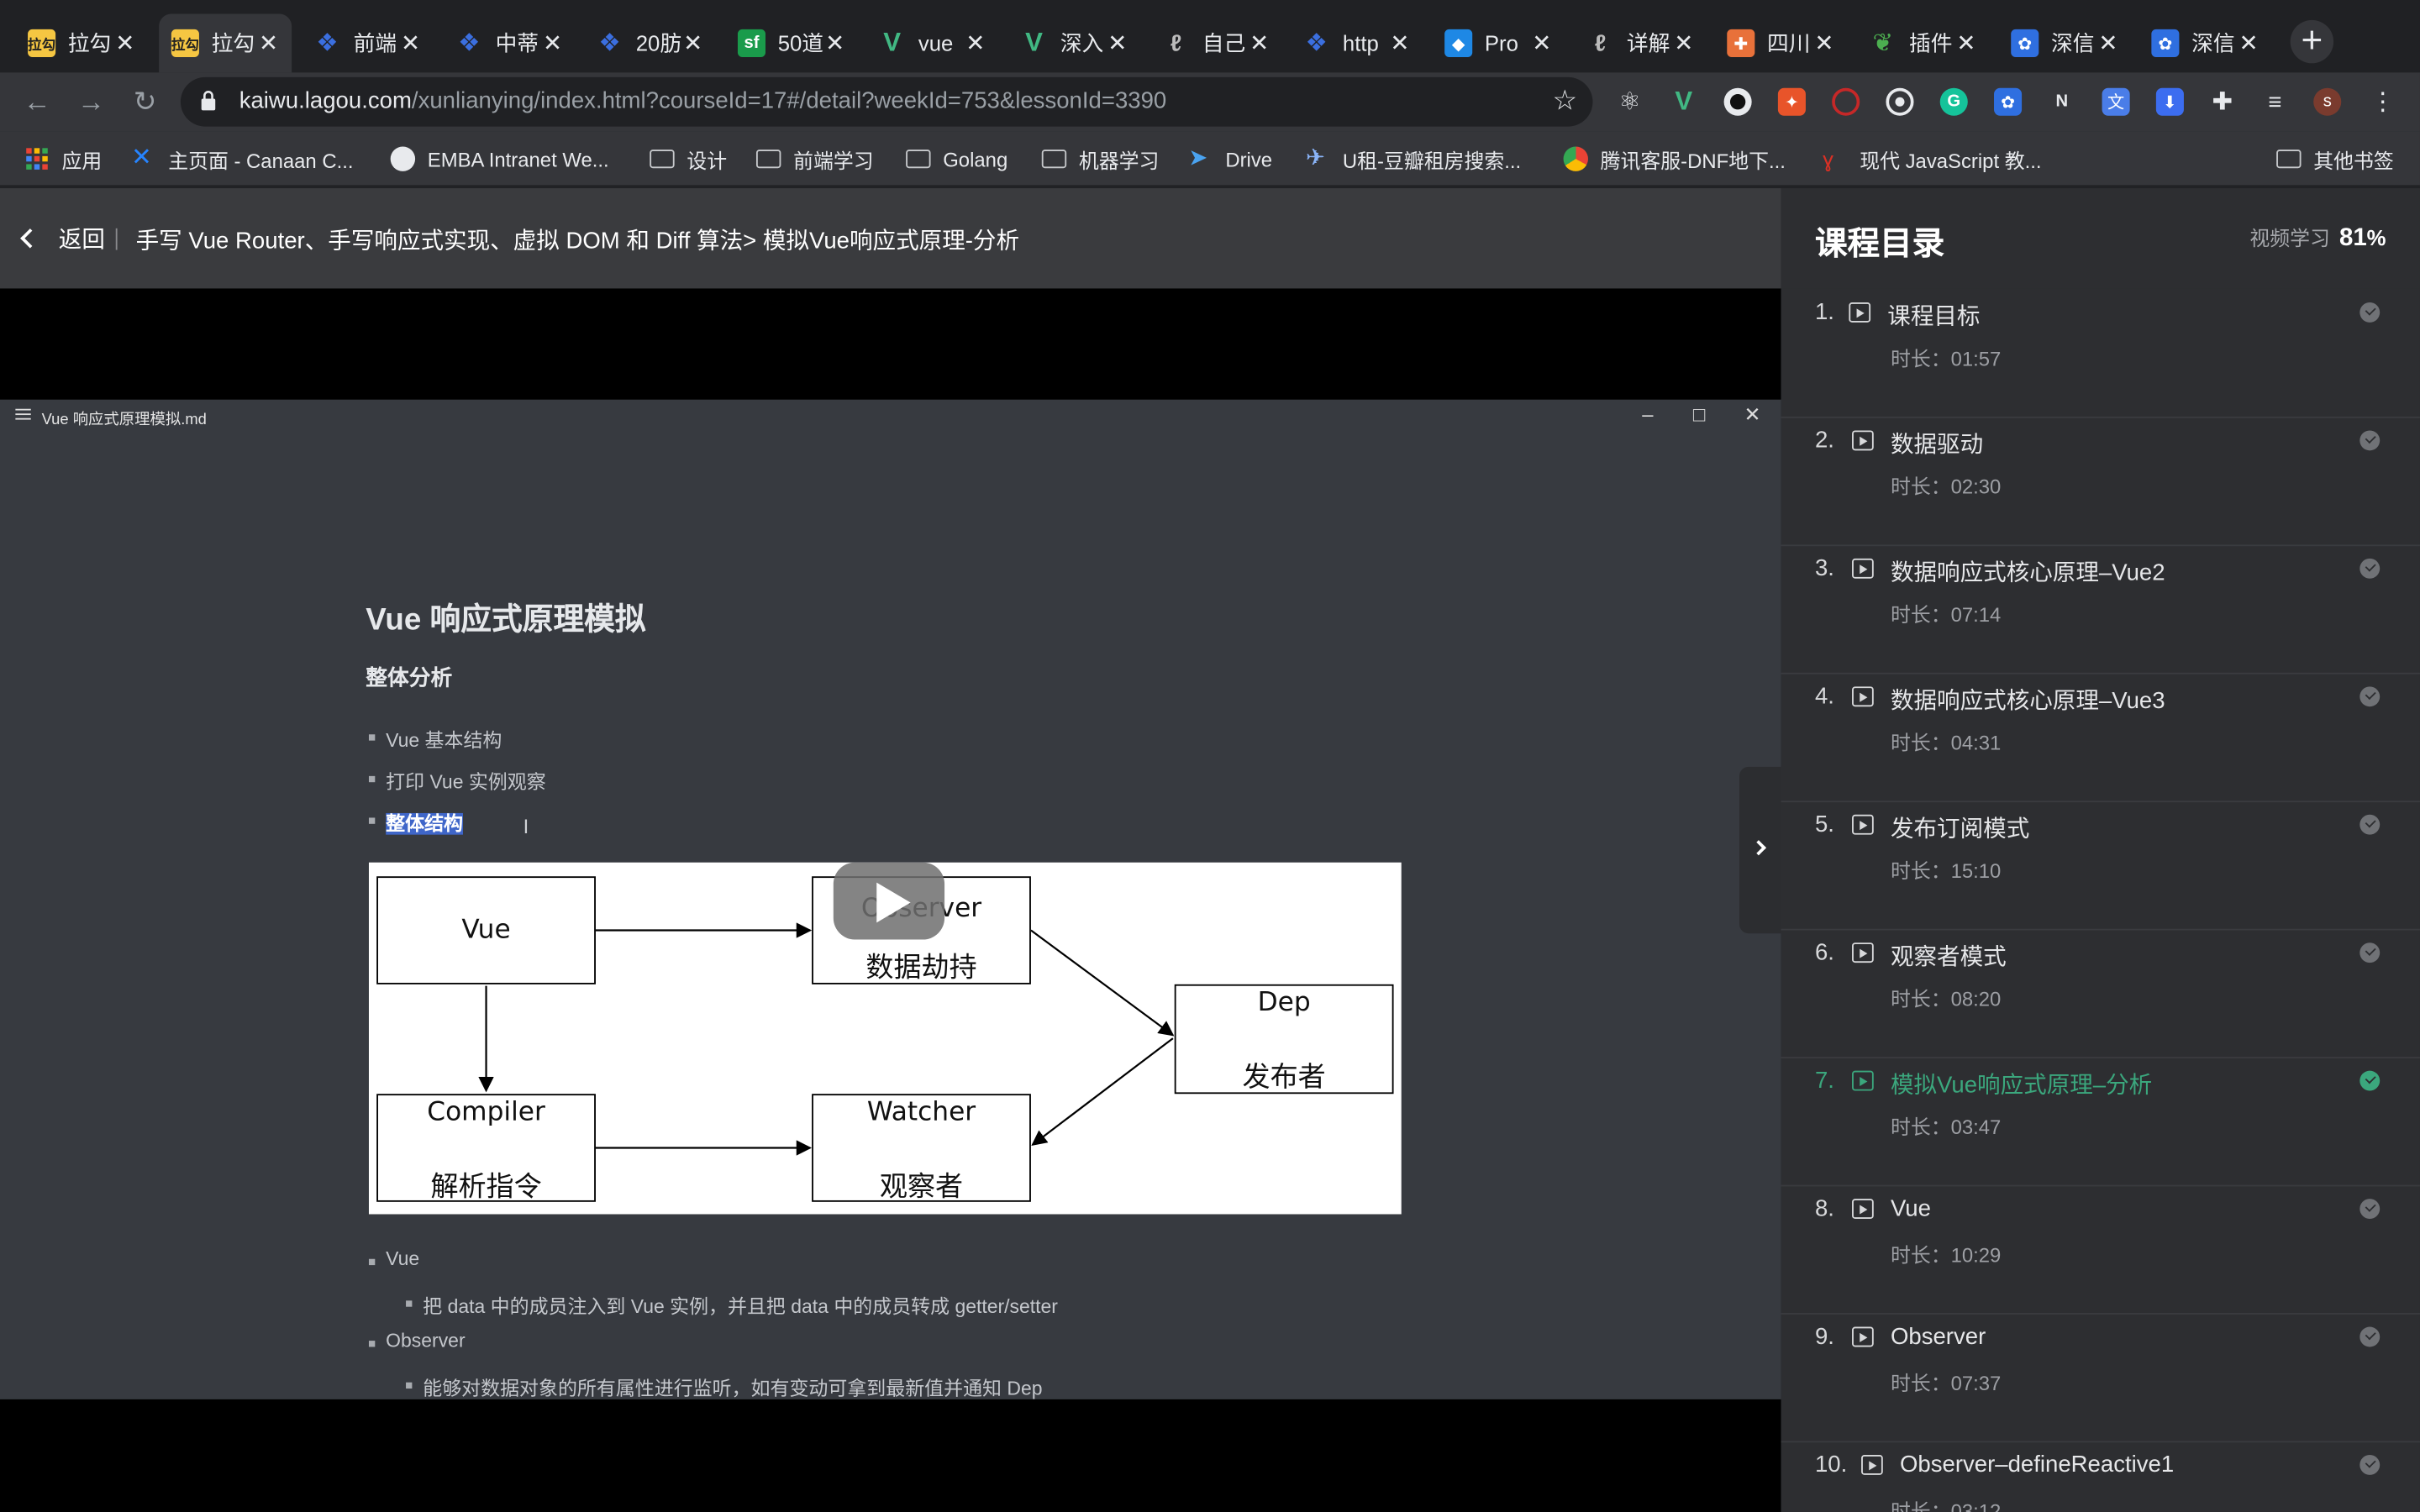 This screenshot has height=1512, width=2420. What do you see at coordinates (2312, 41) in the screenshot?
I see `new-tab-button: +` at bounding box center [2312, 41].